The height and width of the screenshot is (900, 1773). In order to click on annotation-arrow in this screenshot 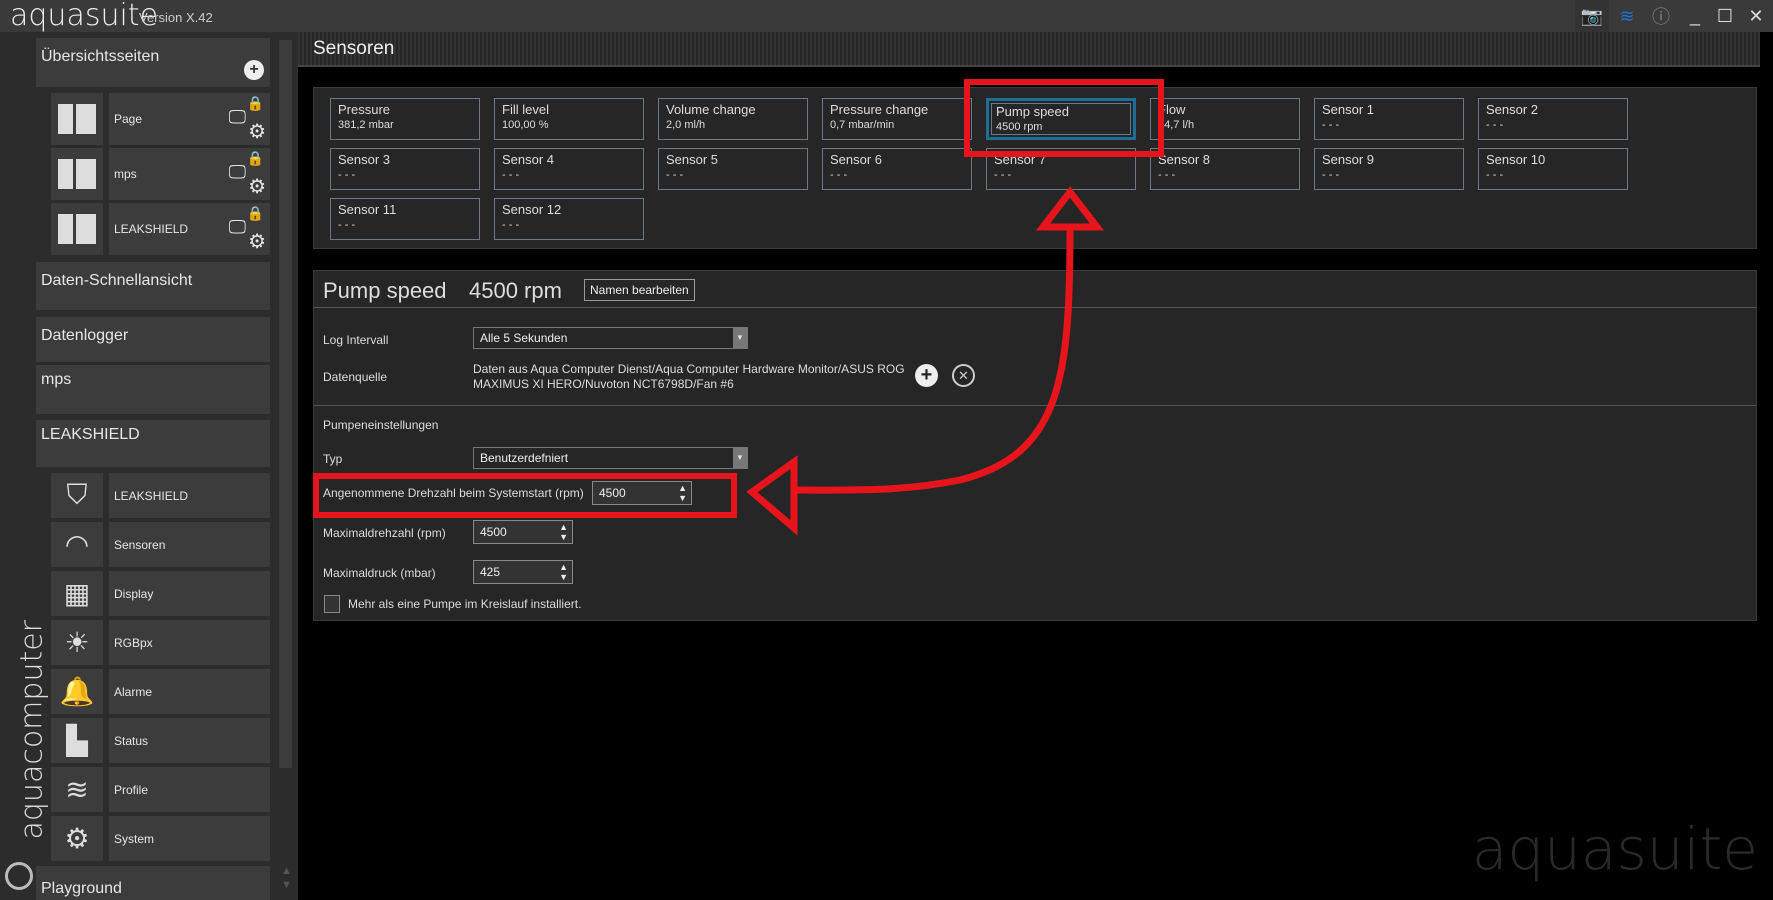, I will do `click(925, 361)`.